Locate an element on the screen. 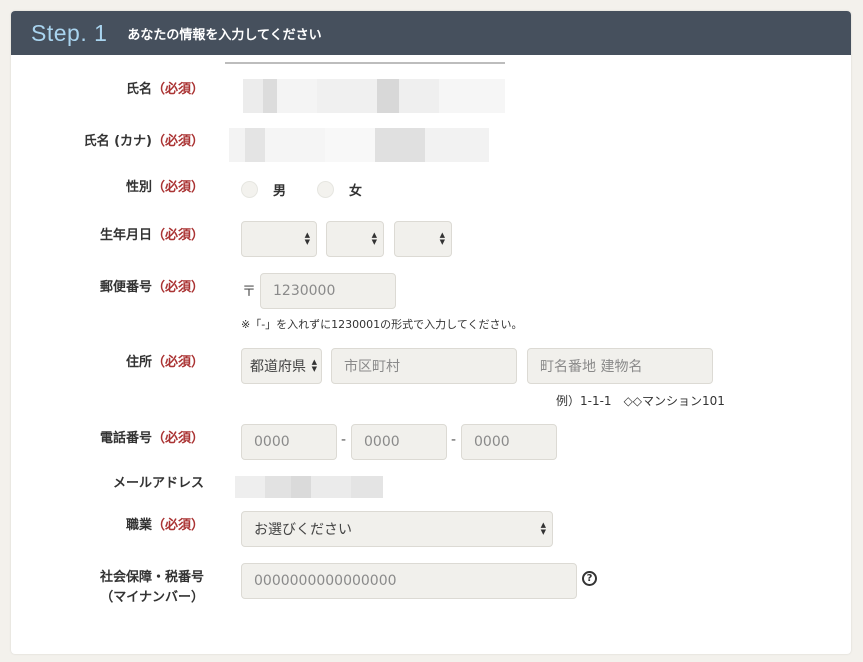  gender-female-label: 女 is located at coordinates (356, 191).